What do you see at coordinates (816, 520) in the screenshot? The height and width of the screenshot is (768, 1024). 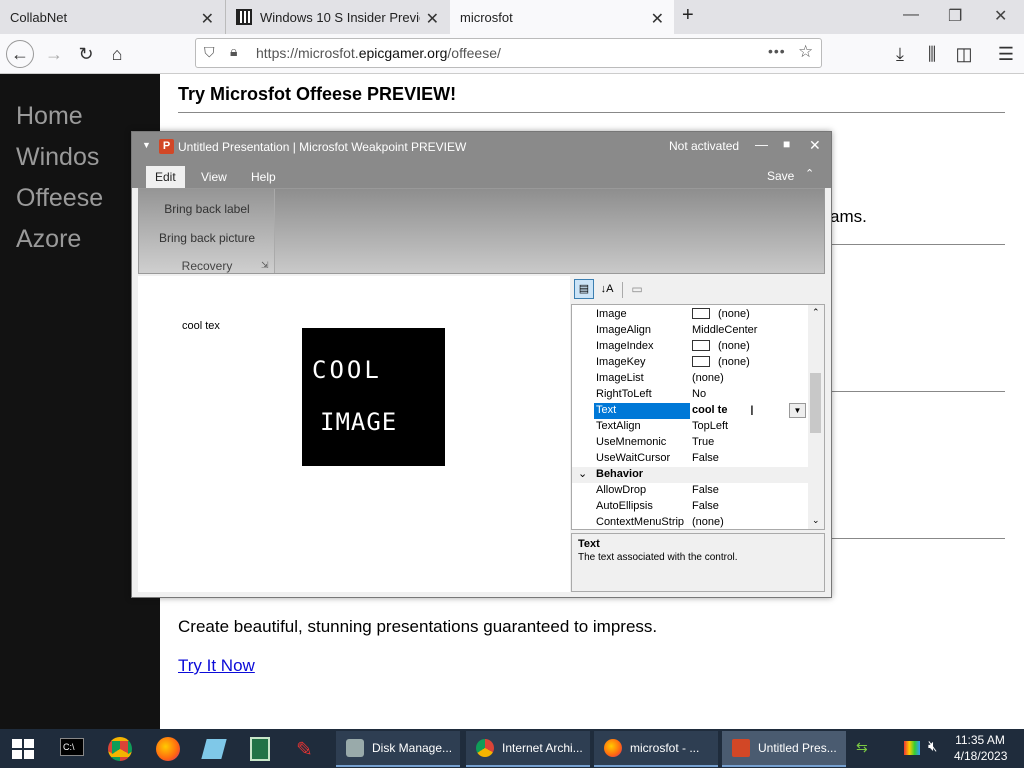 I see `scroll-down-icon: ⌄` at bounding box center [816, 520].